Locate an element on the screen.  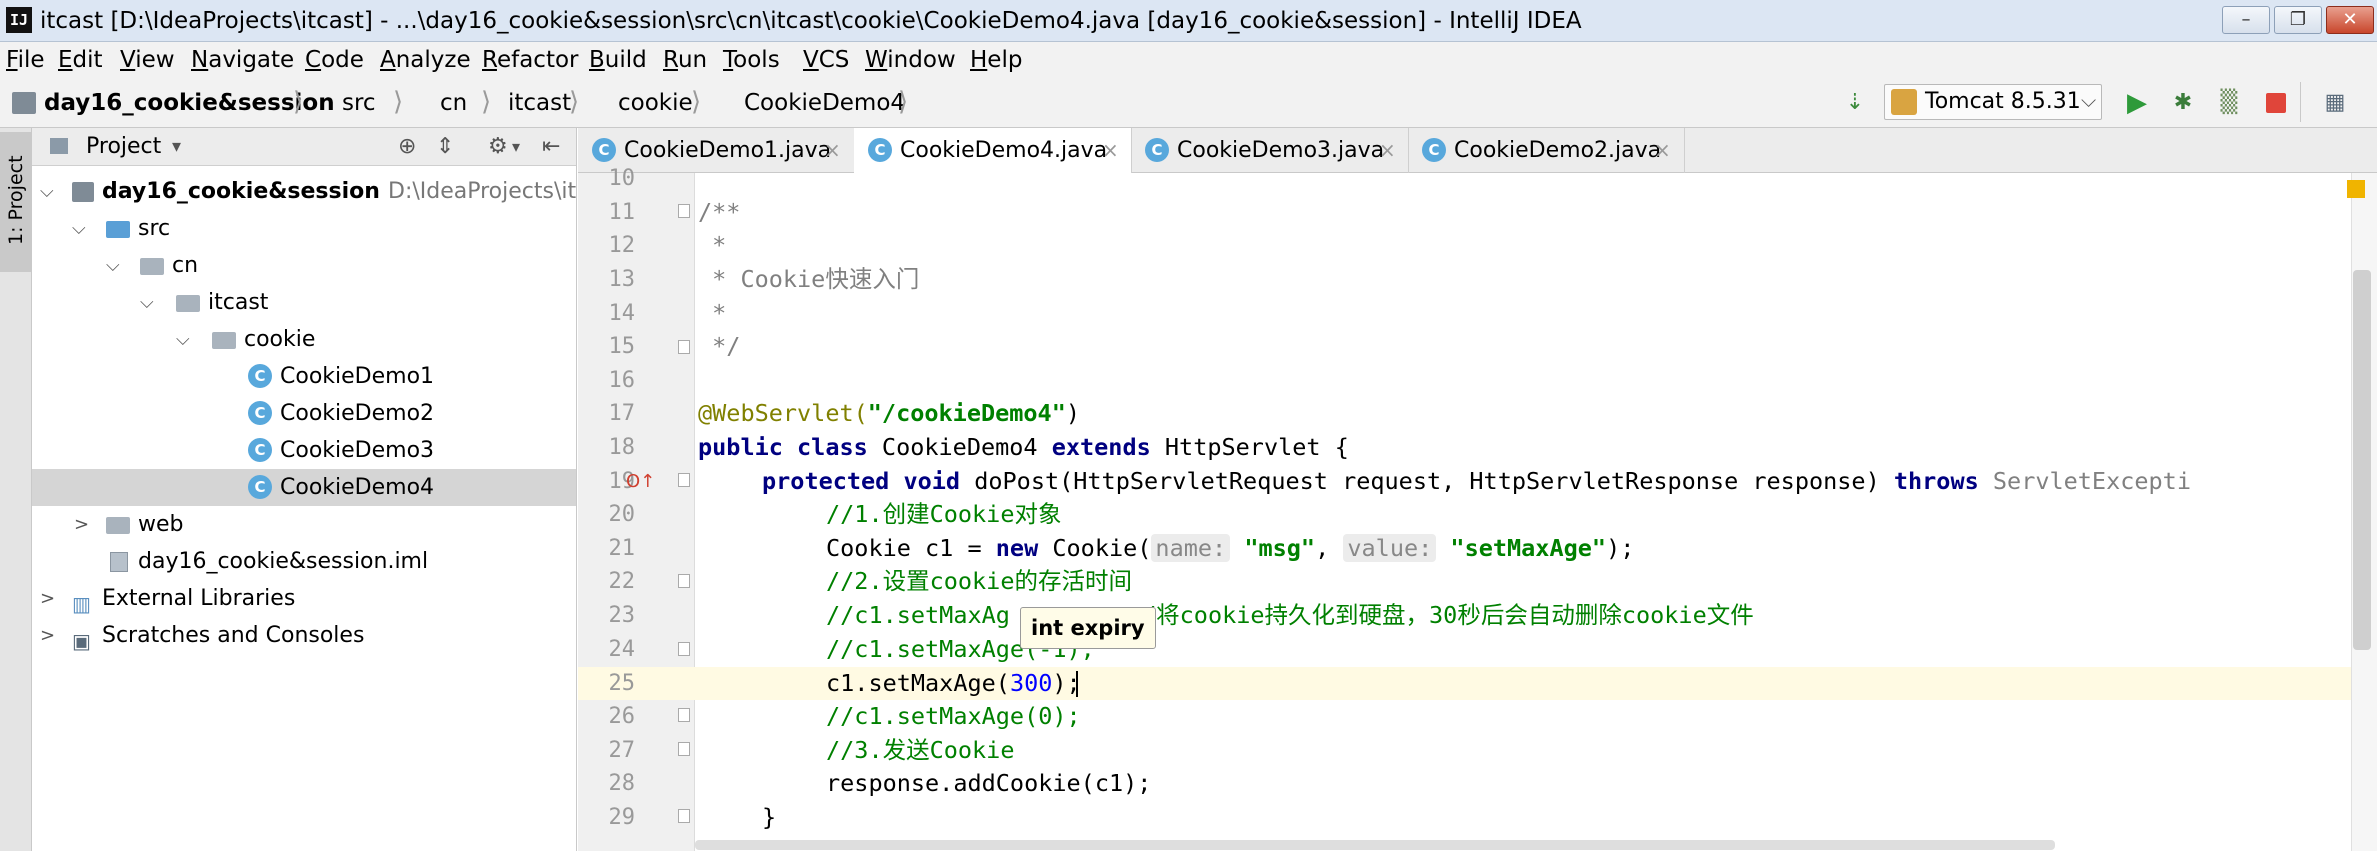
menu-refactor: Refactor is located at coordinates (530, 60).